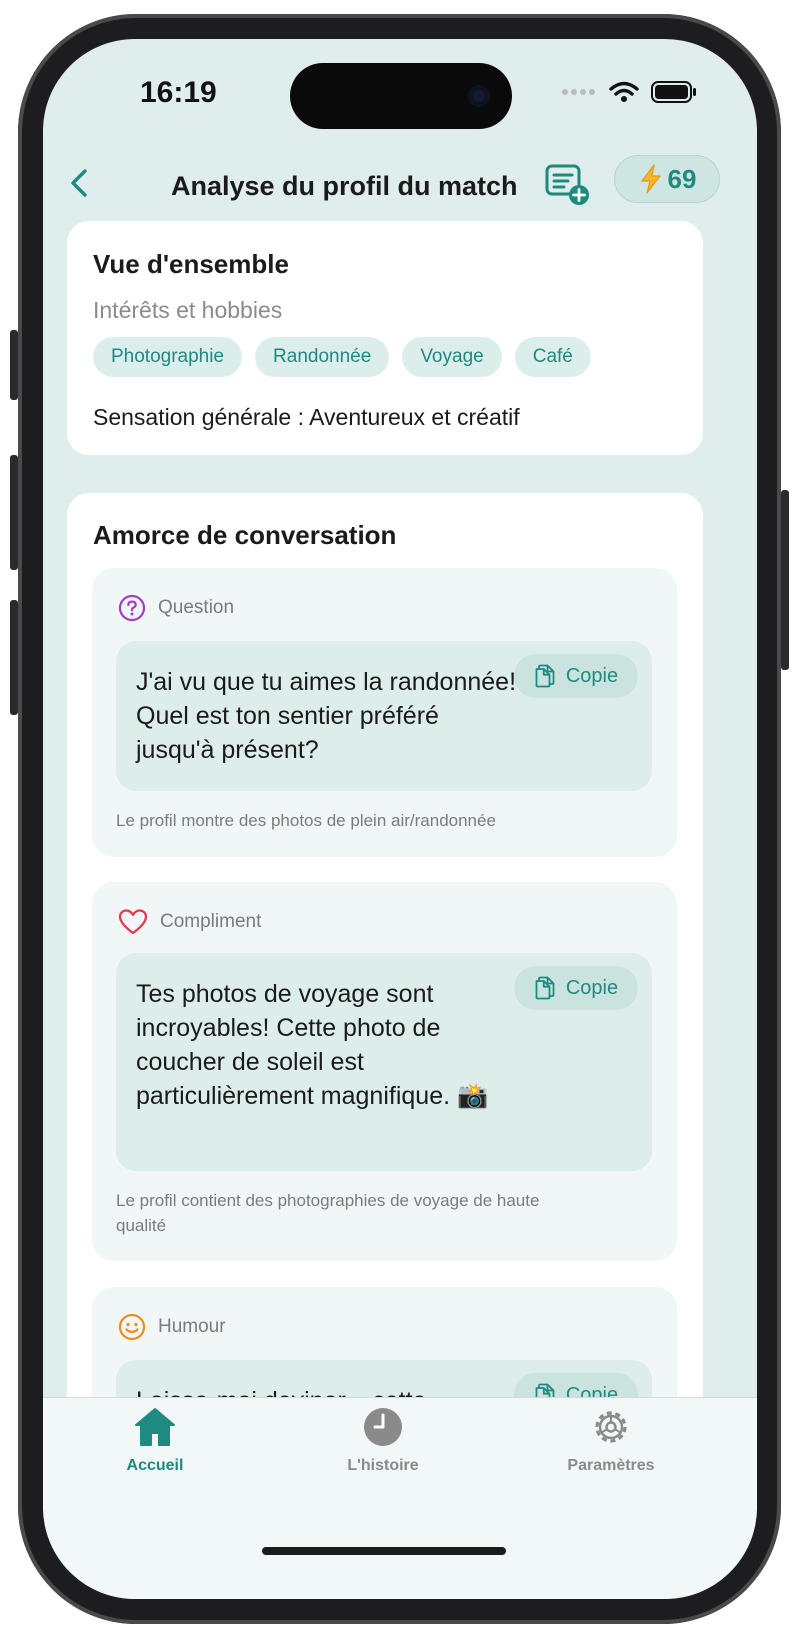  I want to click on tab-label: Accueil, so click(155, 1465).